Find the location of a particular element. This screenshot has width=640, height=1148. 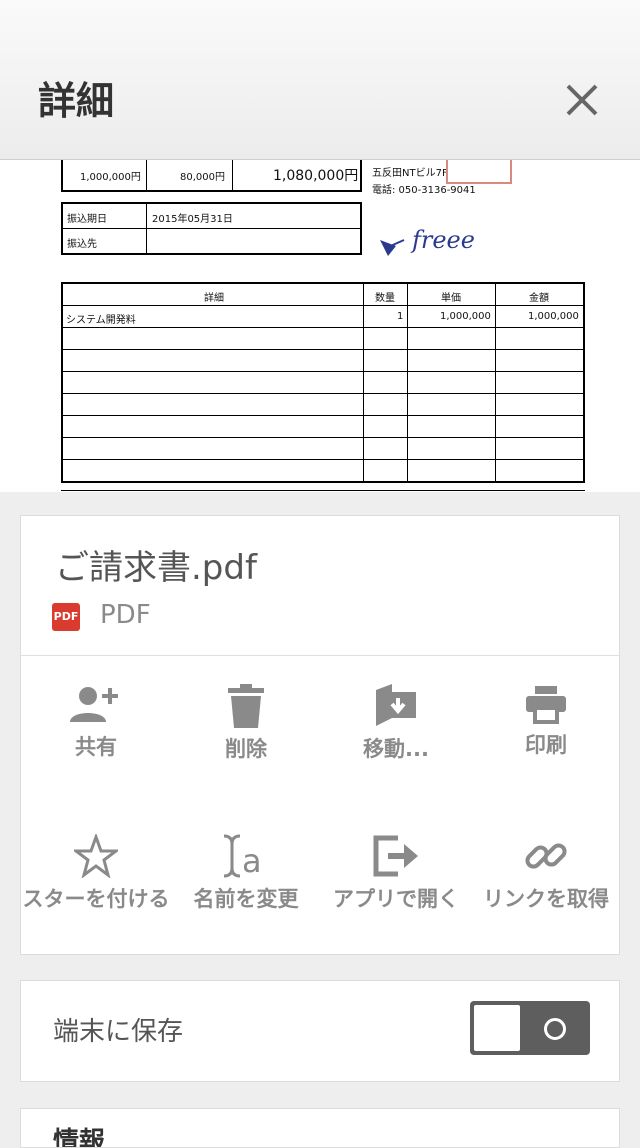

delete-button: 削除 is located at coordinates (246, 723).